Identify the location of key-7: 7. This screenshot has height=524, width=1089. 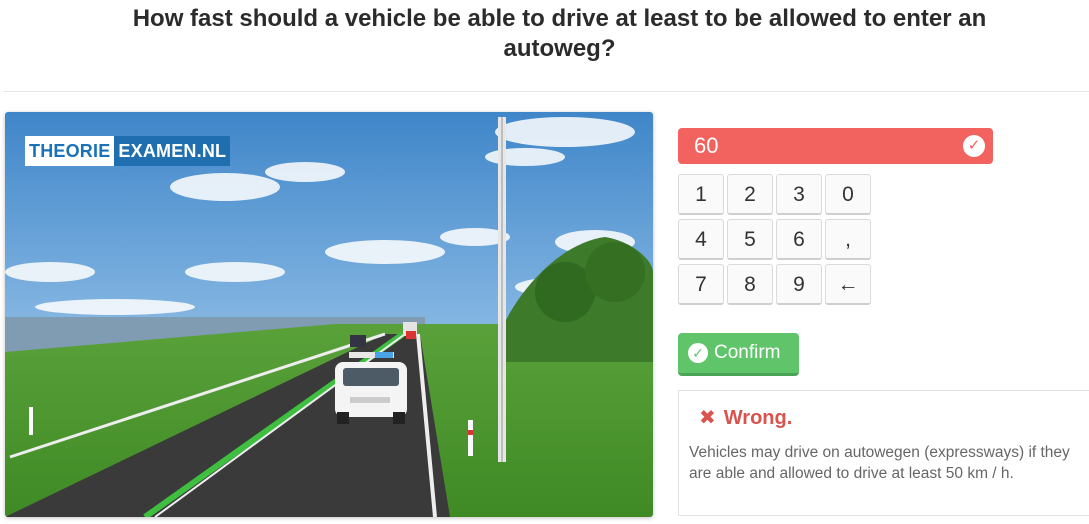
(701, 284).